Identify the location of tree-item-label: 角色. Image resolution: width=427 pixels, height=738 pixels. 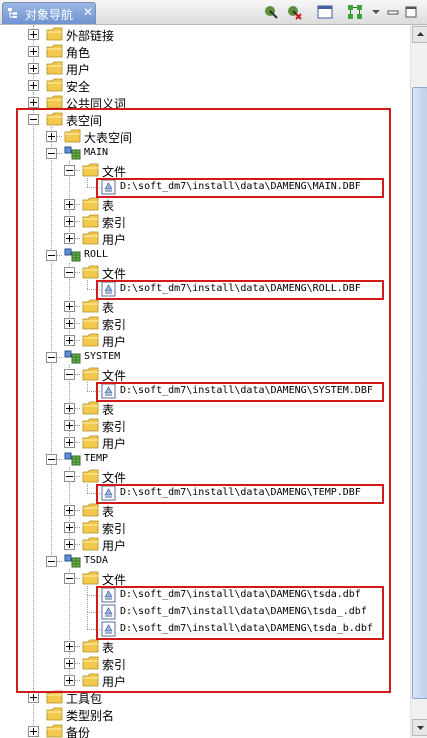
(78, 53).